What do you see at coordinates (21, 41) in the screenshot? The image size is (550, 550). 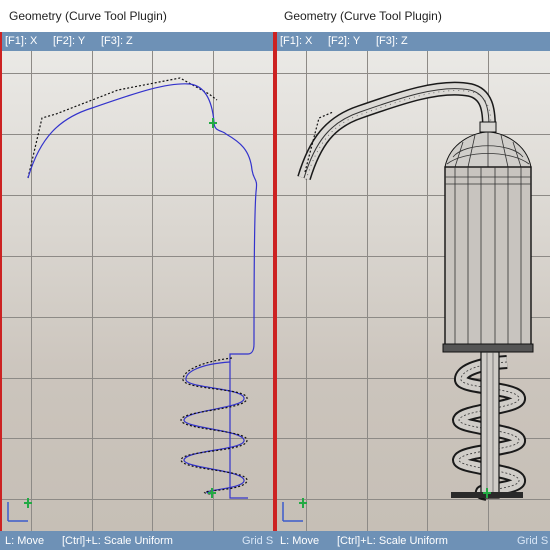 I see `left-key-f1: [F1]: X` at bounding box center [21, 41].